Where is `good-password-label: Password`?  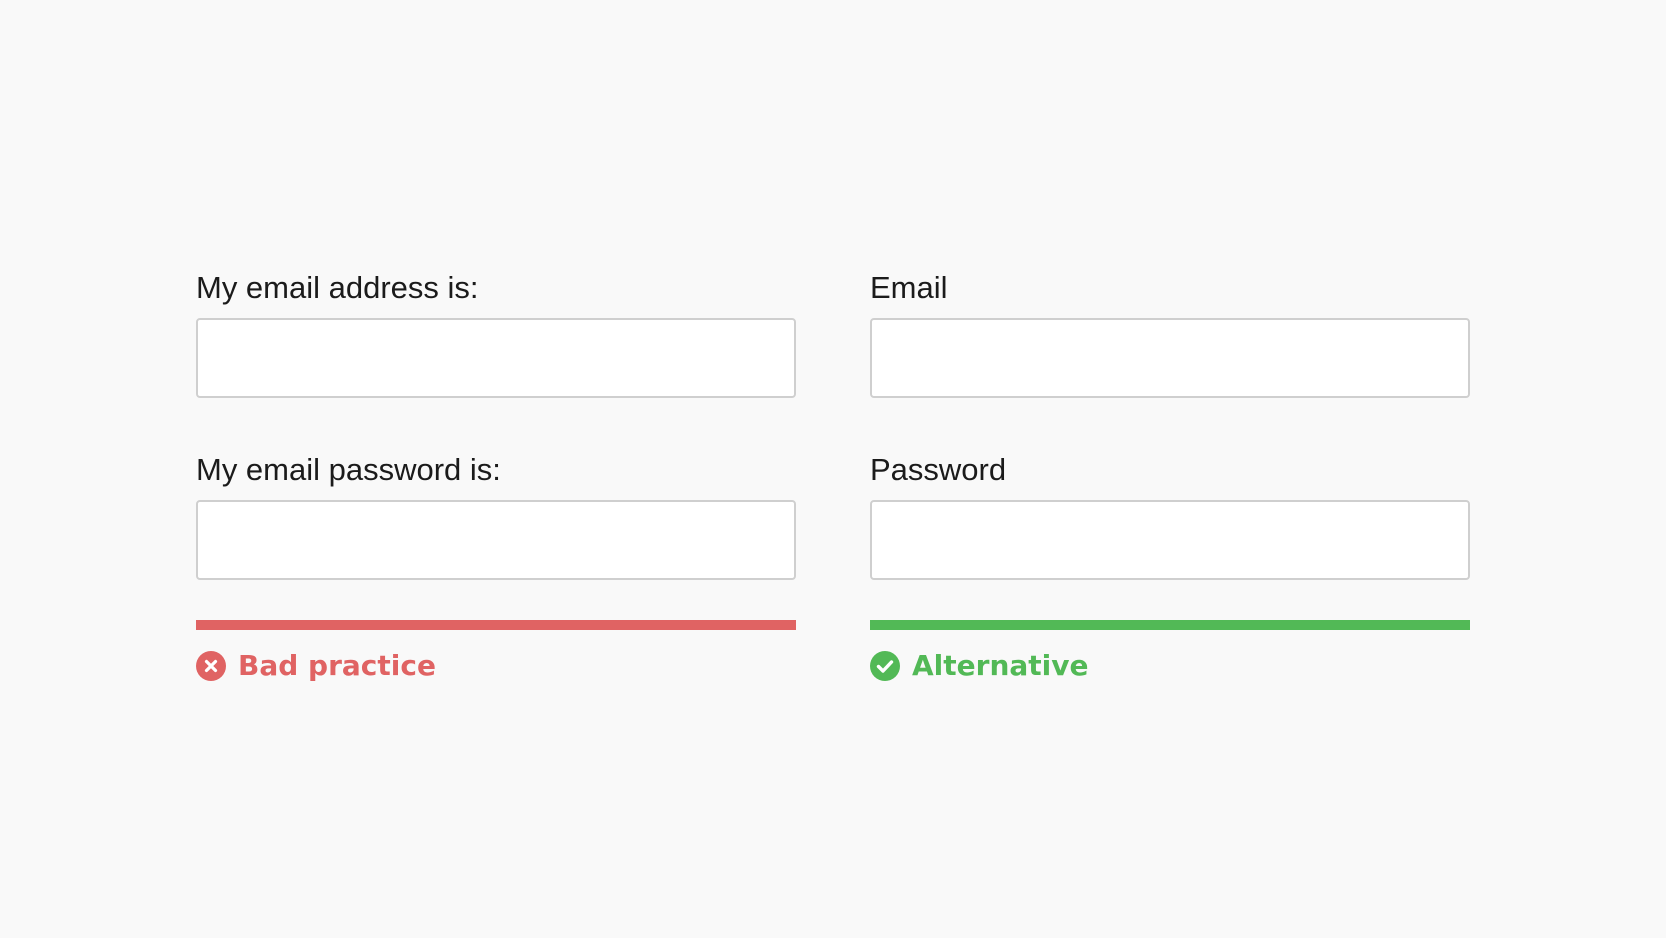 good-password-label: Password is located at coordinates (938, 469).